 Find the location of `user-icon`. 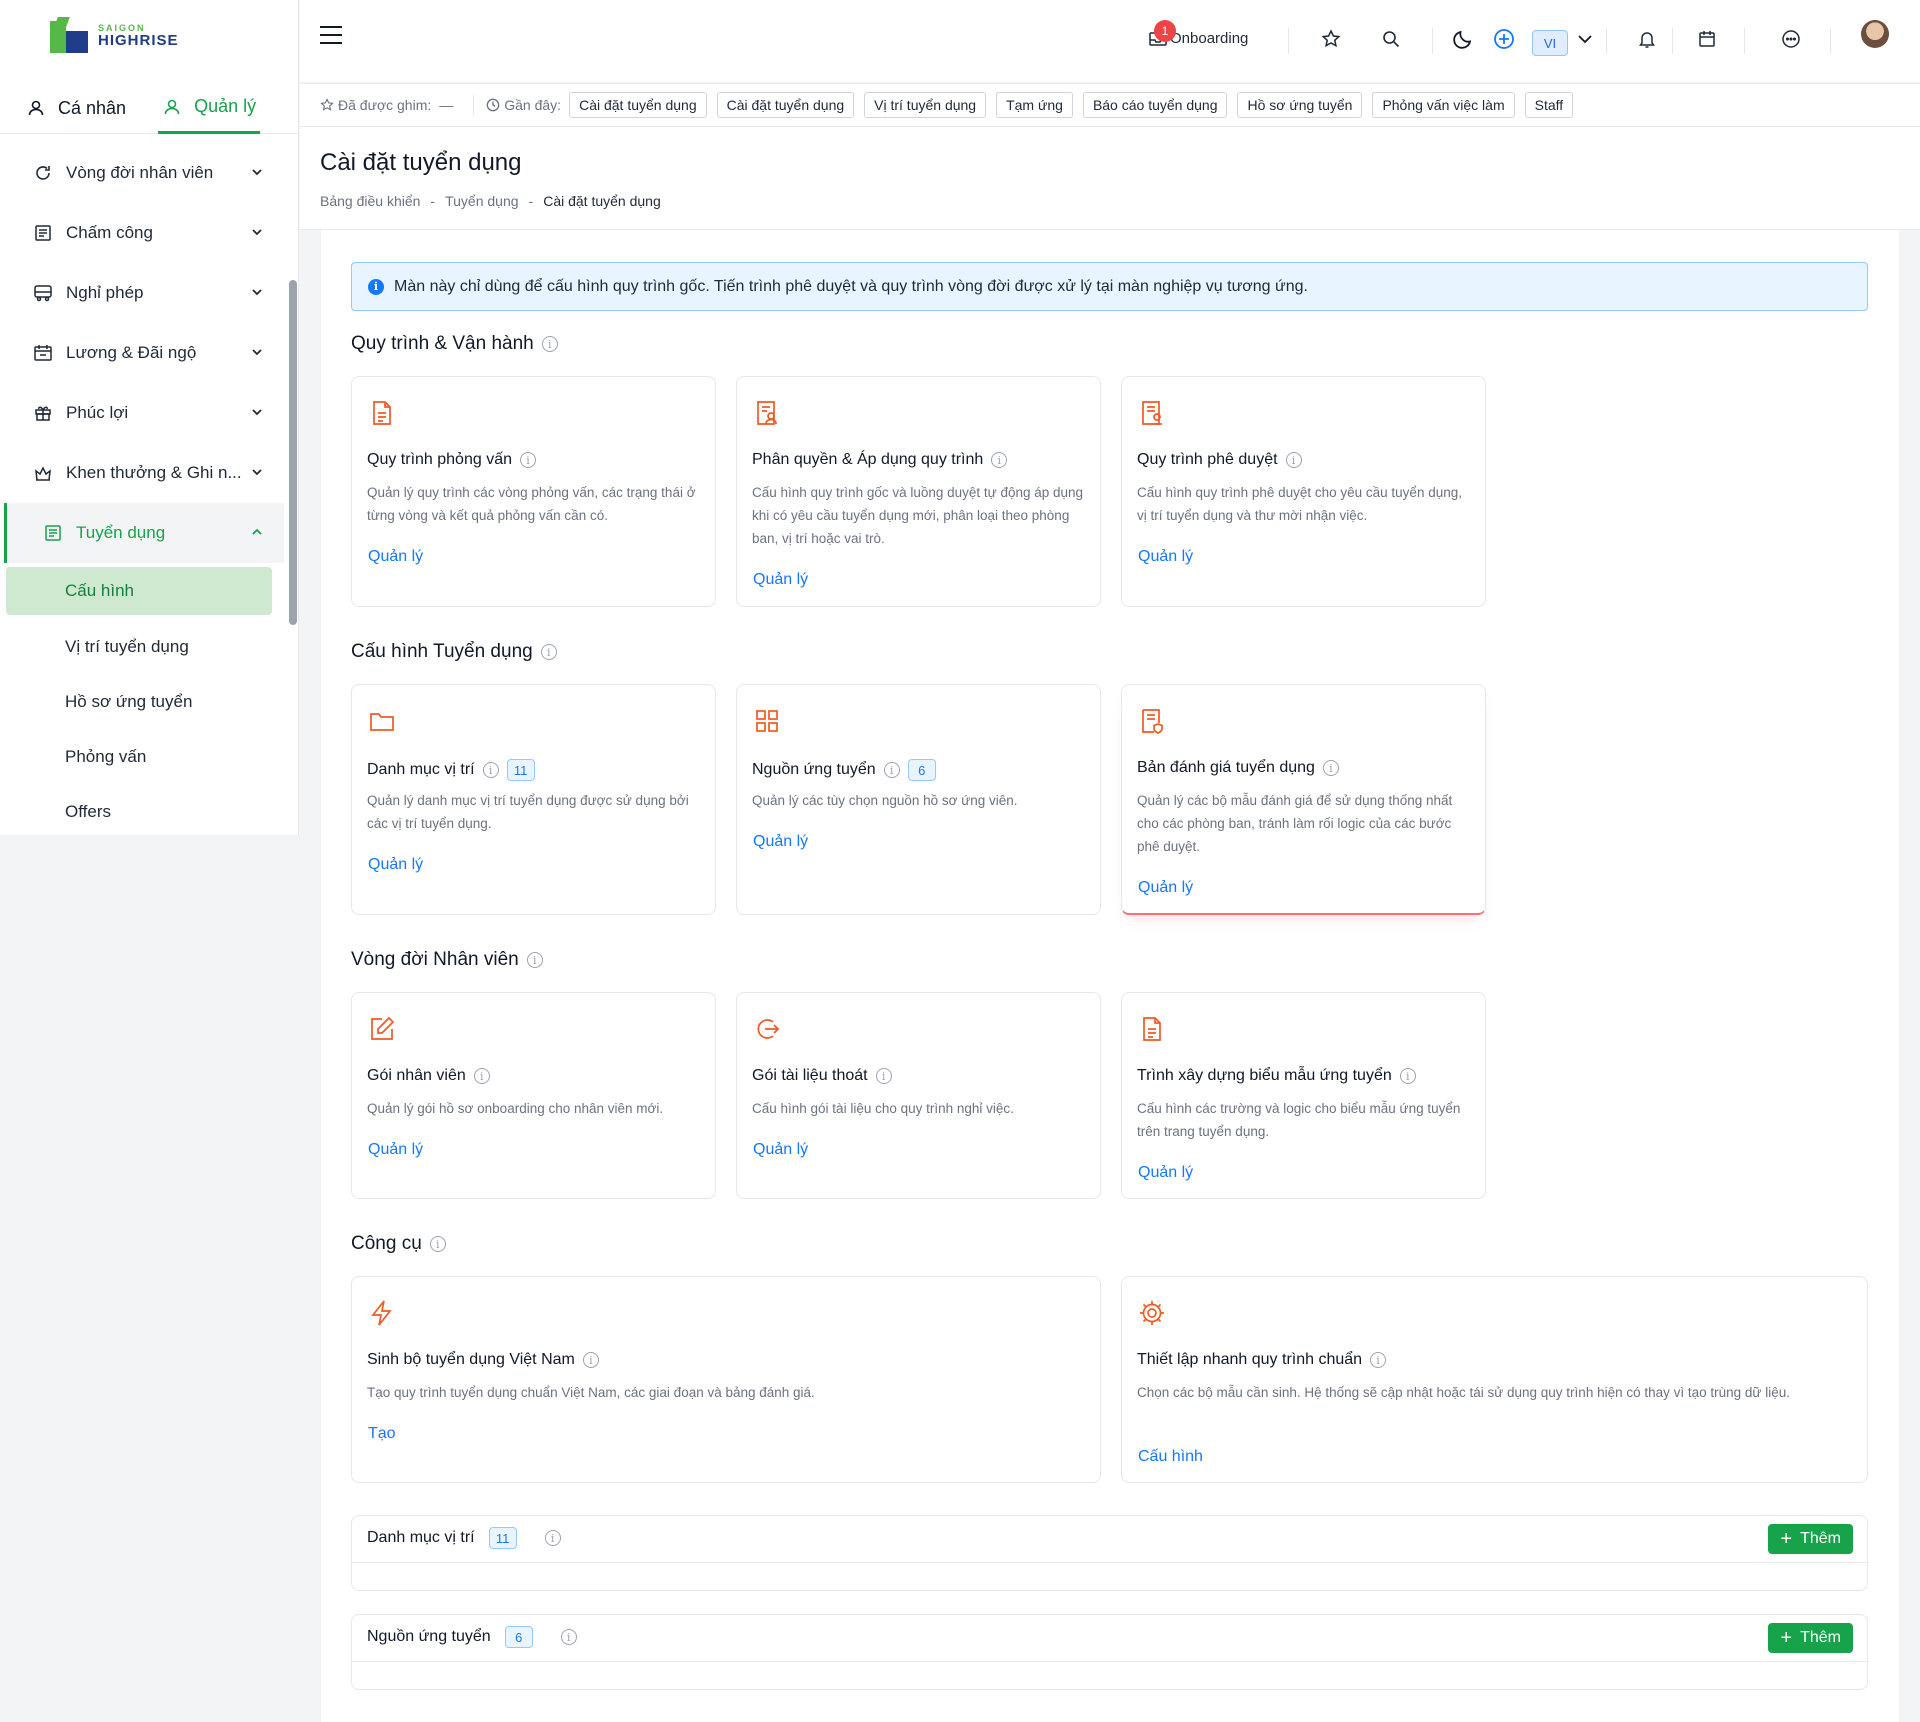

user-icon is located at coordinates (172, 106).